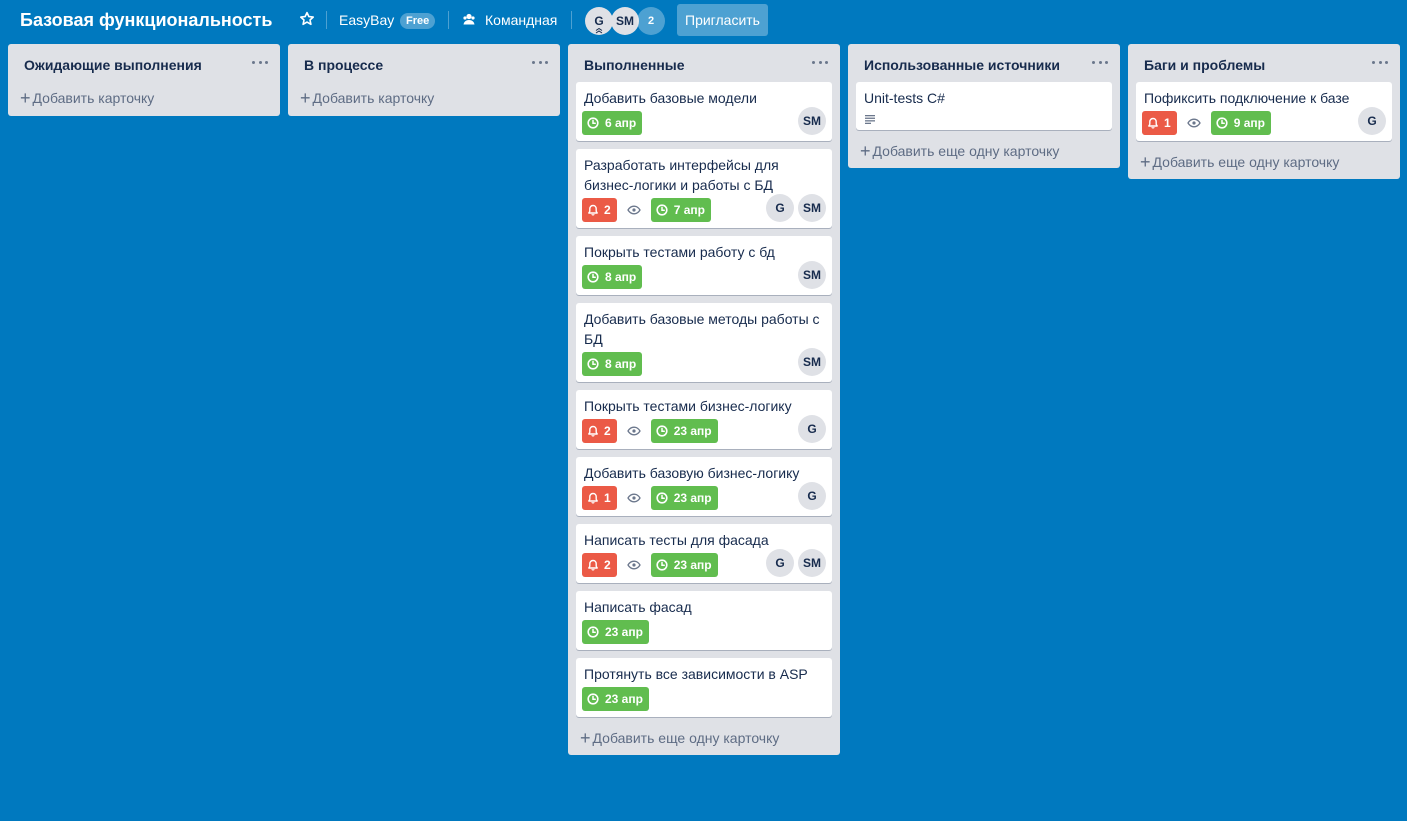 The height and width of the screenshot is (821, 1407). I want to click on card-title: Пофиксить подключение к базе, so click(1247, 98).